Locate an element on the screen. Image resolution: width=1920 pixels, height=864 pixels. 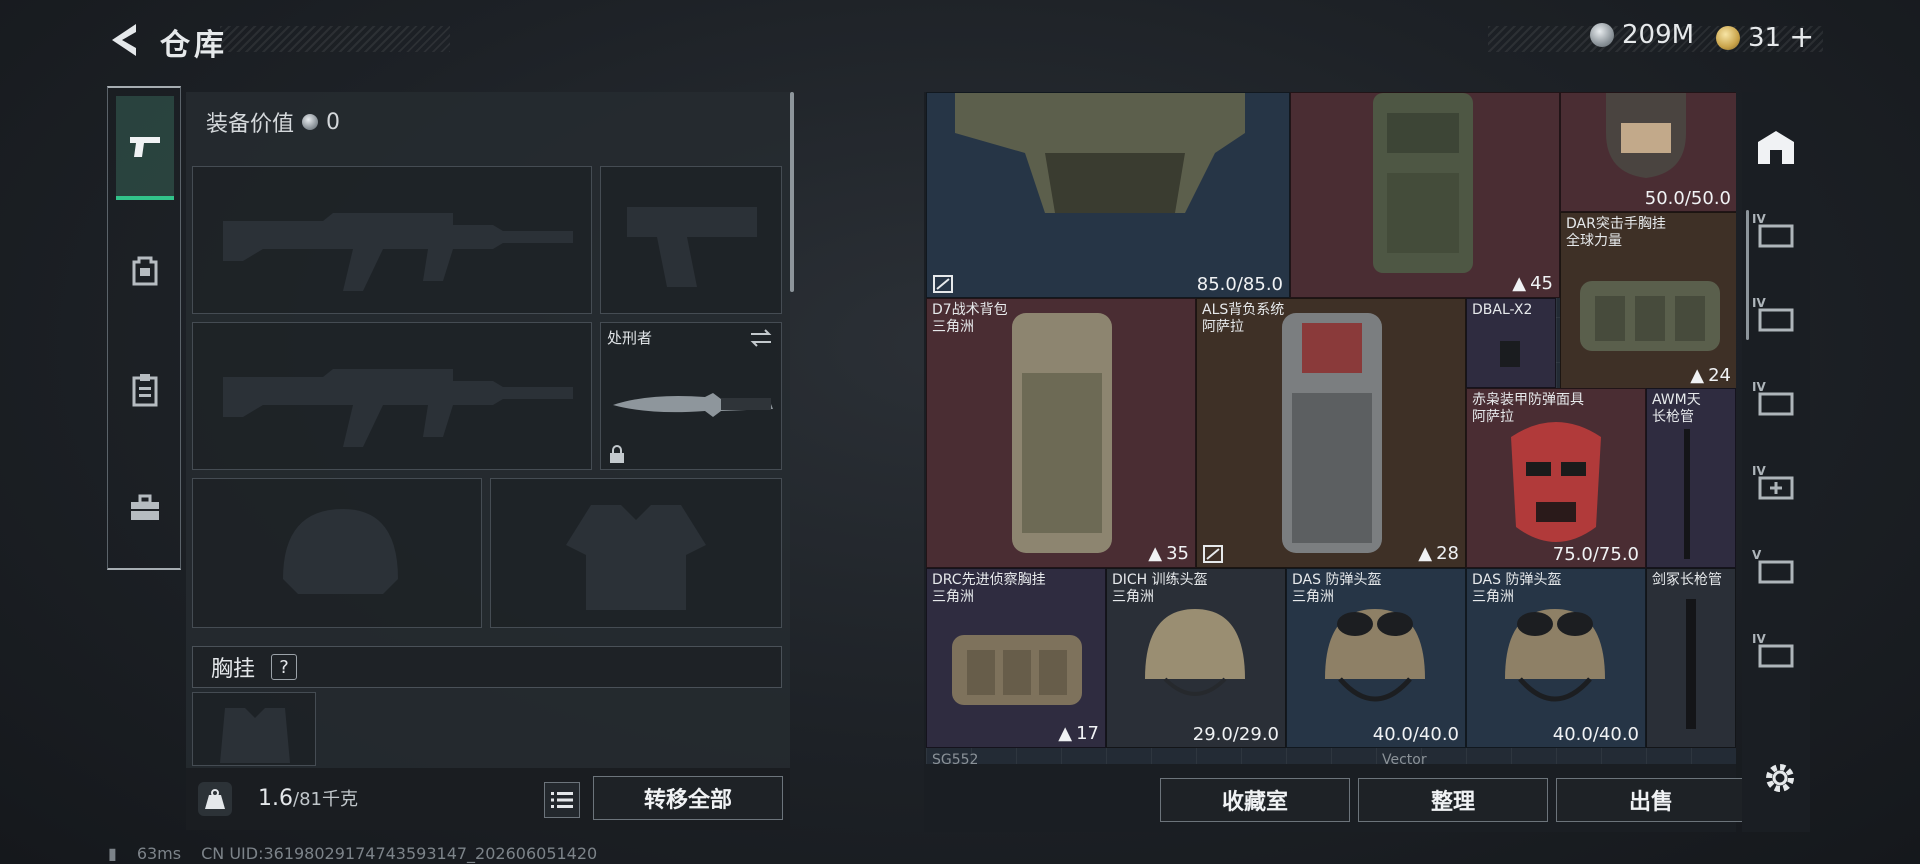
awm-barrel-item: AWM天 长枪管 is located at coordinates (1691, 478).